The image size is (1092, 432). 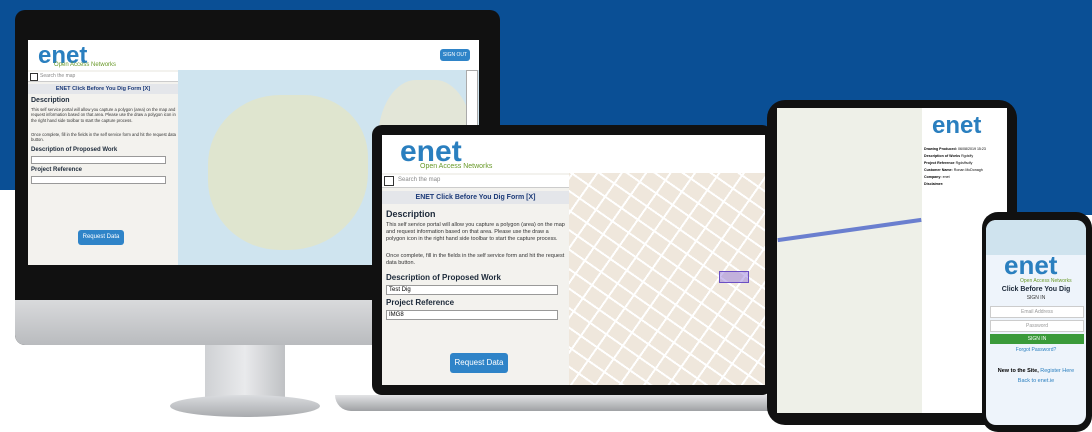 What do you see at coordinates (1037, 339) in the screenshot?
I see `sign-in-button: SIGN IN` at bounding box center [1037, 339].